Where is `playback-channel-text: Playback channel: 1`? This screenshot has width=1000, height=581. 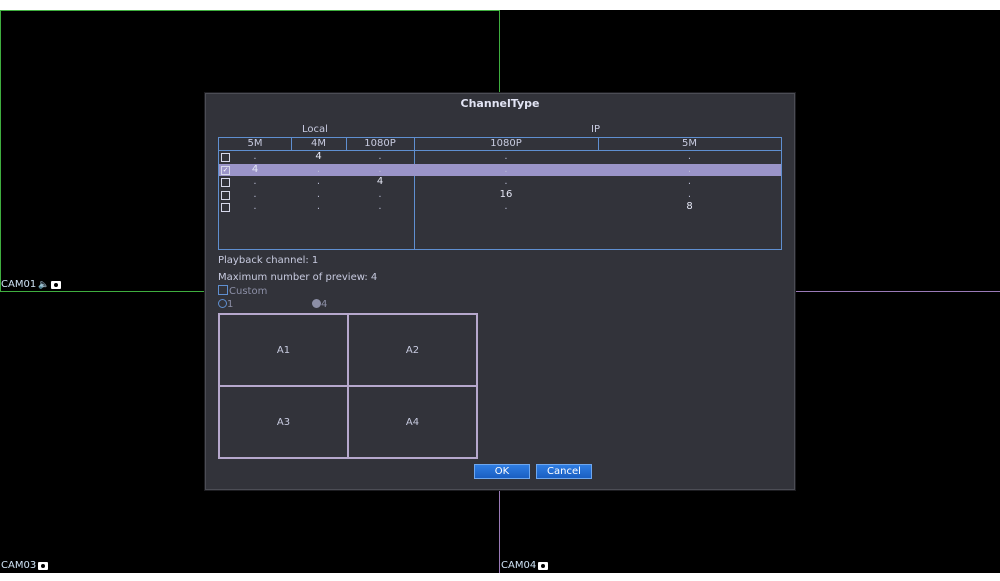 playback-channel-text: Playback channel: 1 is located at coordinates (268, 260).